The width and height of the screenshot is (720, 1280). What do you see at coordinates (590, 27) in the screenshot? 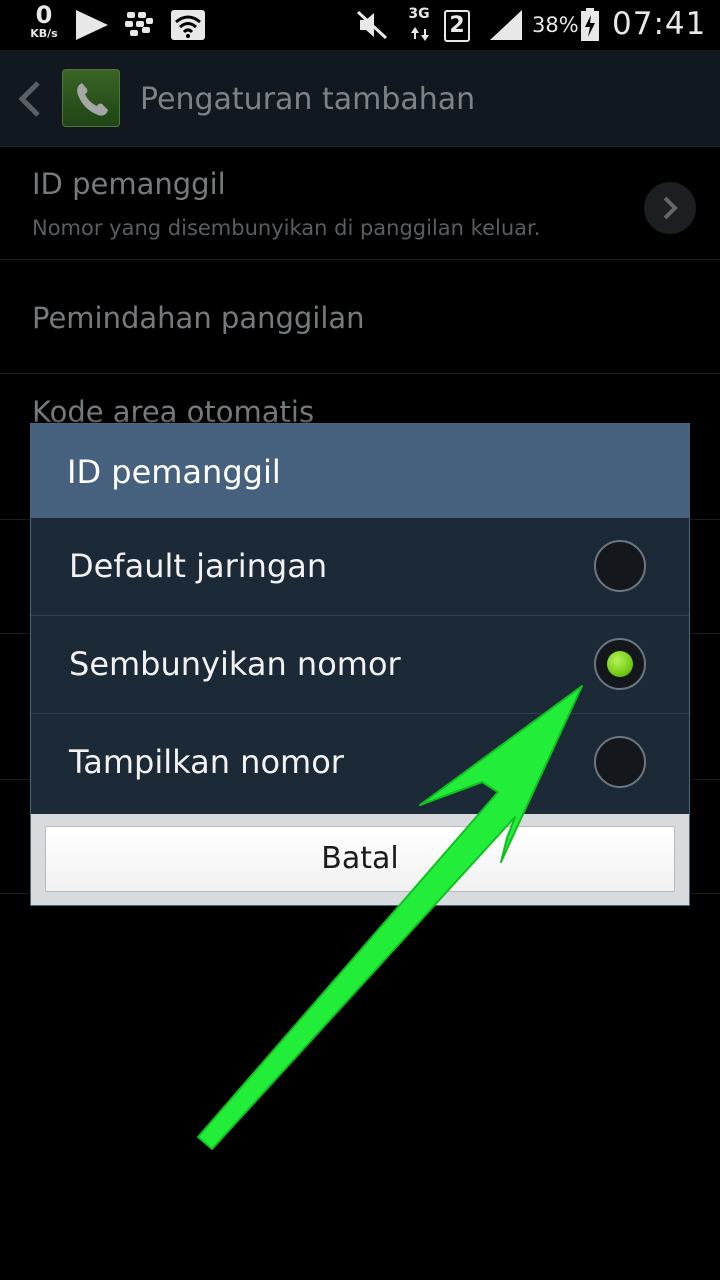
I see `battery-charging-icon` at bounding box center [590, 27].